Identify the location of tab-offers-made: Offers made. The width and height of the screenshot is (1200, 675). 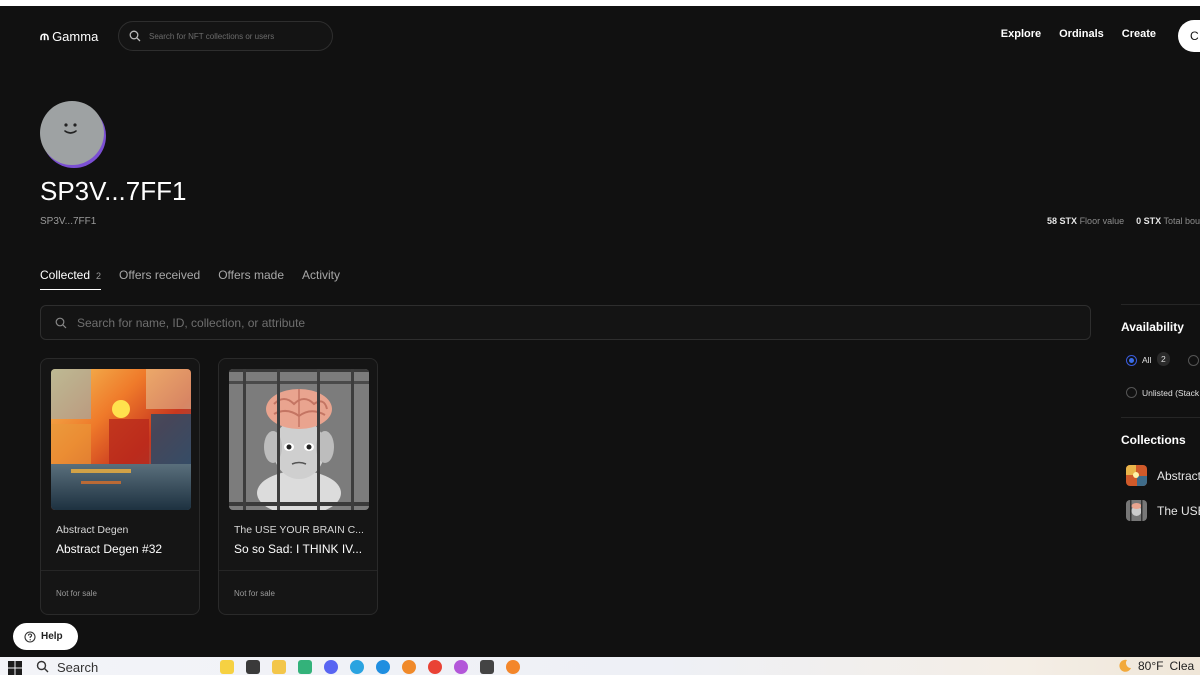
(251, 279).